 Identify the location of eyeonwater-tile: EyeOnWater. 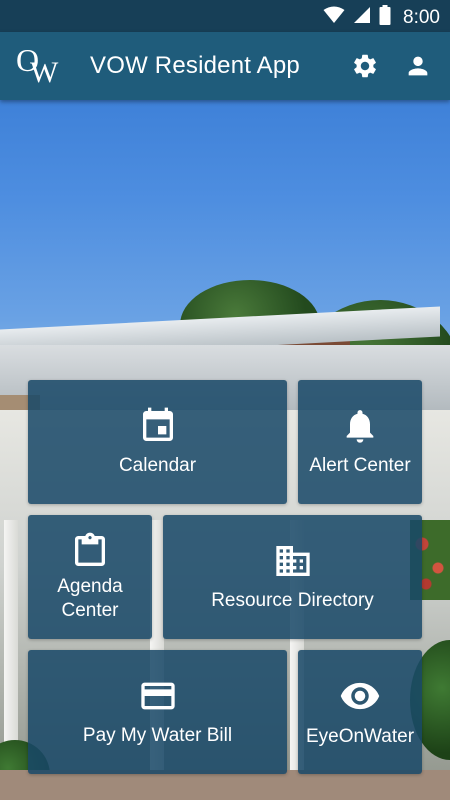
(360, 712).